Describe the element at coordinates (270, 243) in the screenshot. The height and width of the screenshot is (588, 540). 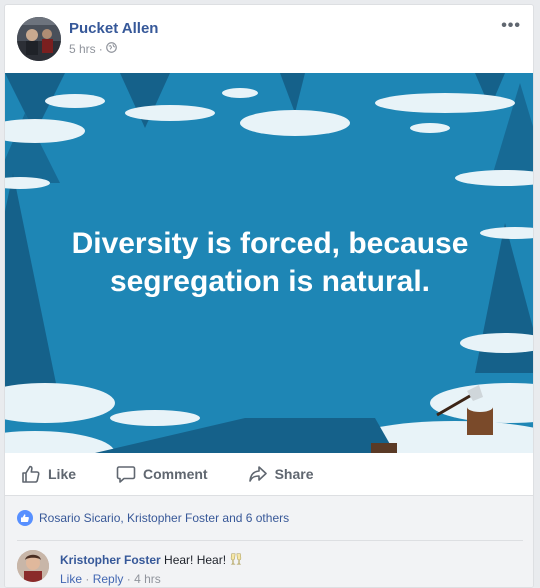
I see `quote-line-1: Diversity is forced, because` at that location.